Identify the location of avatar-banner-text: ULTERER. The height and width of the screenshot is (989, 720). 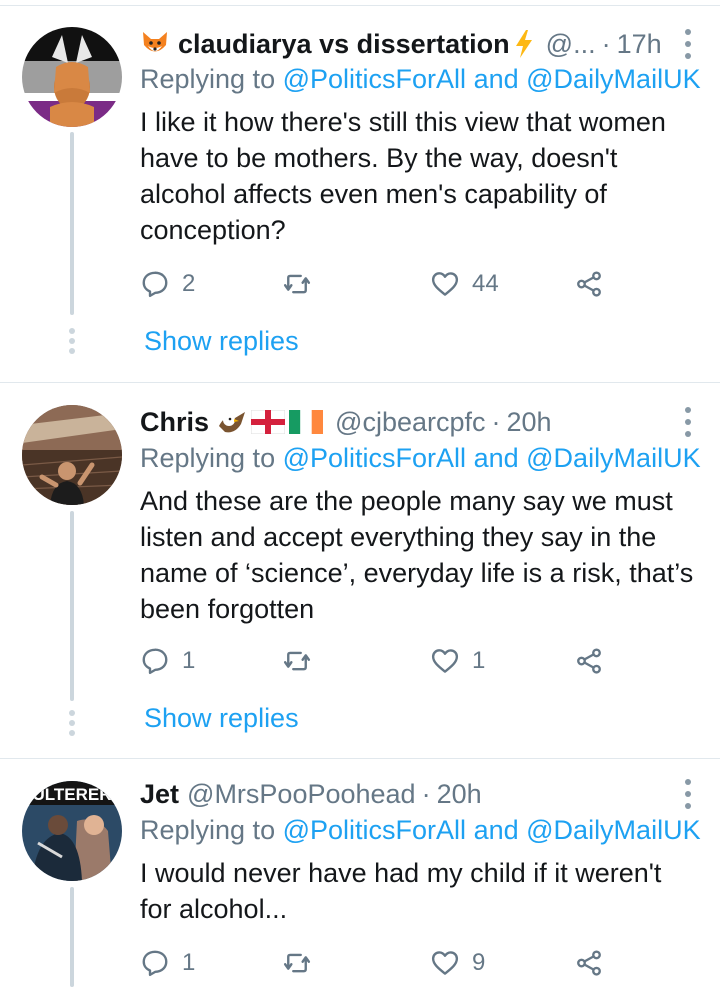
(71, 794).